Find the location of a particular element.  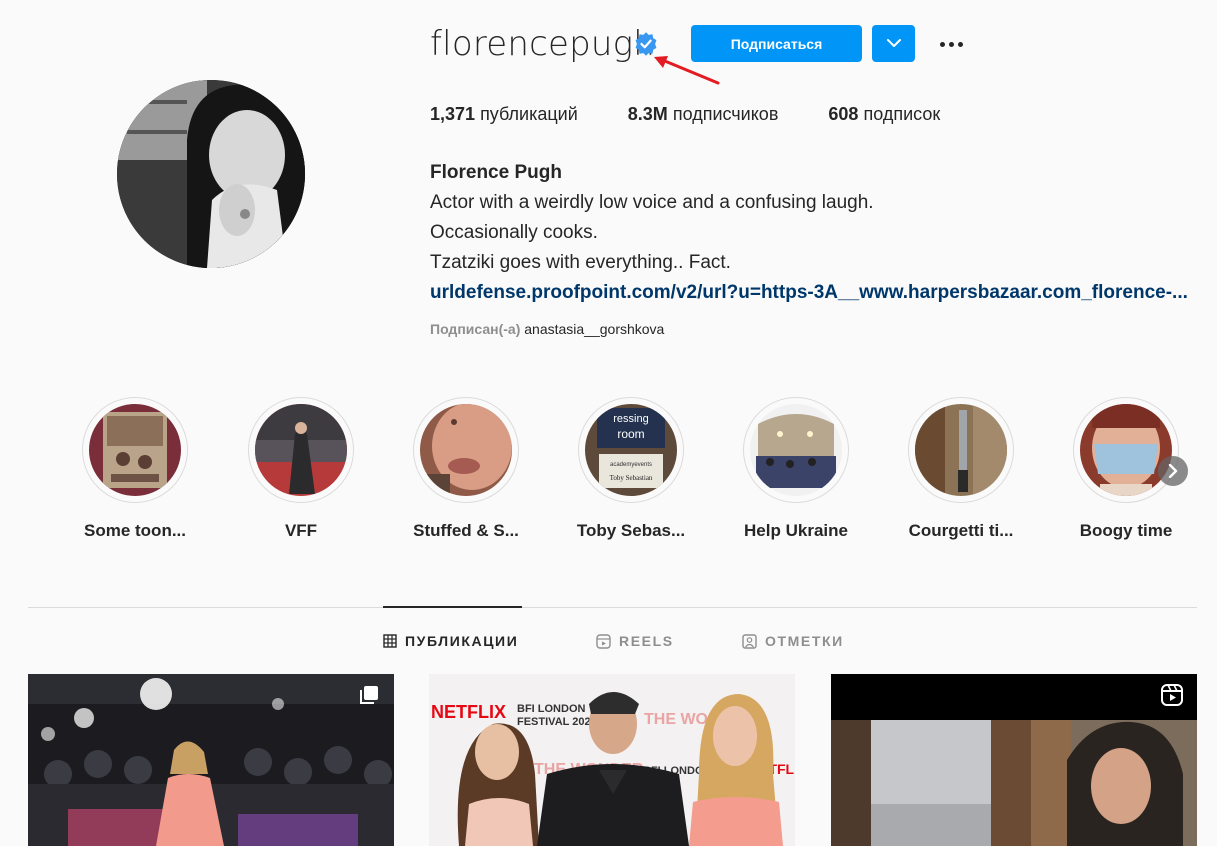

svg-text: ressing is located at coordinates (630, 419).